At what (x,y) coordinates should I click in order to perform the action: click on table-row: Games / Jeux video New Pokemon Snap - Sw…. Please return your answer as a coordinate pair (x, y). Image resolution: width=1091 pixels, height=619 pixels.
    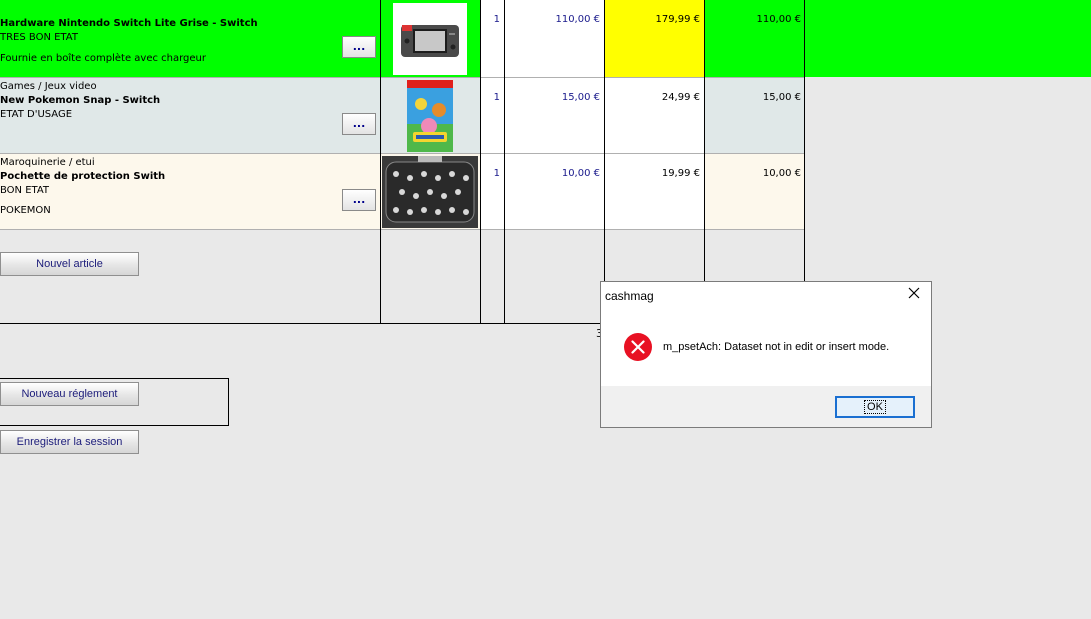
    Looking at the image, I should click on (402, 115).